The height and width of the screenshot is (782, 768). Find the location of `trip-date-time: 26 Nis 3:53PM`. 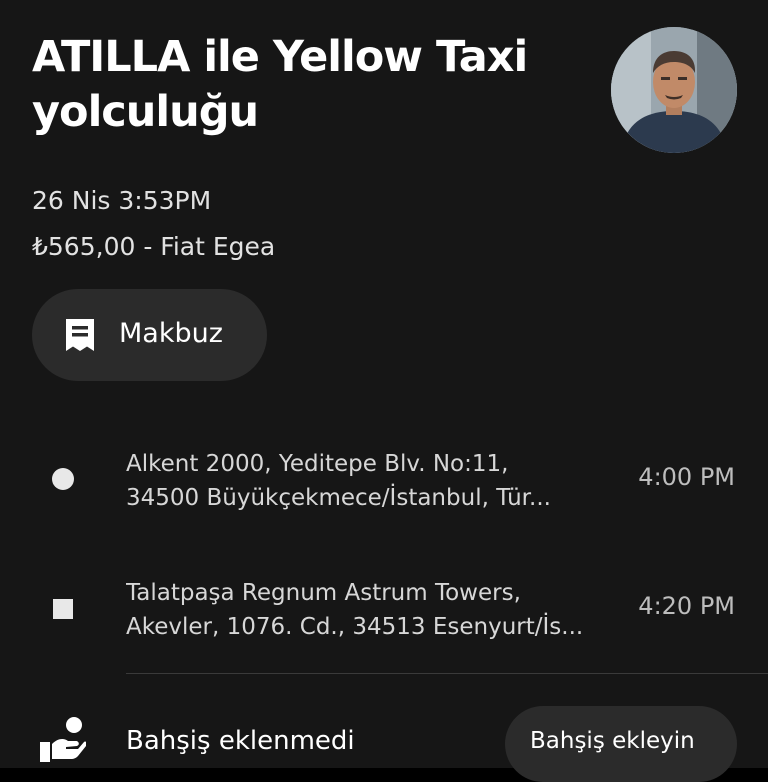

trip-date-time: 26 Nis 3:53PM is located at coordinates (122, 200).